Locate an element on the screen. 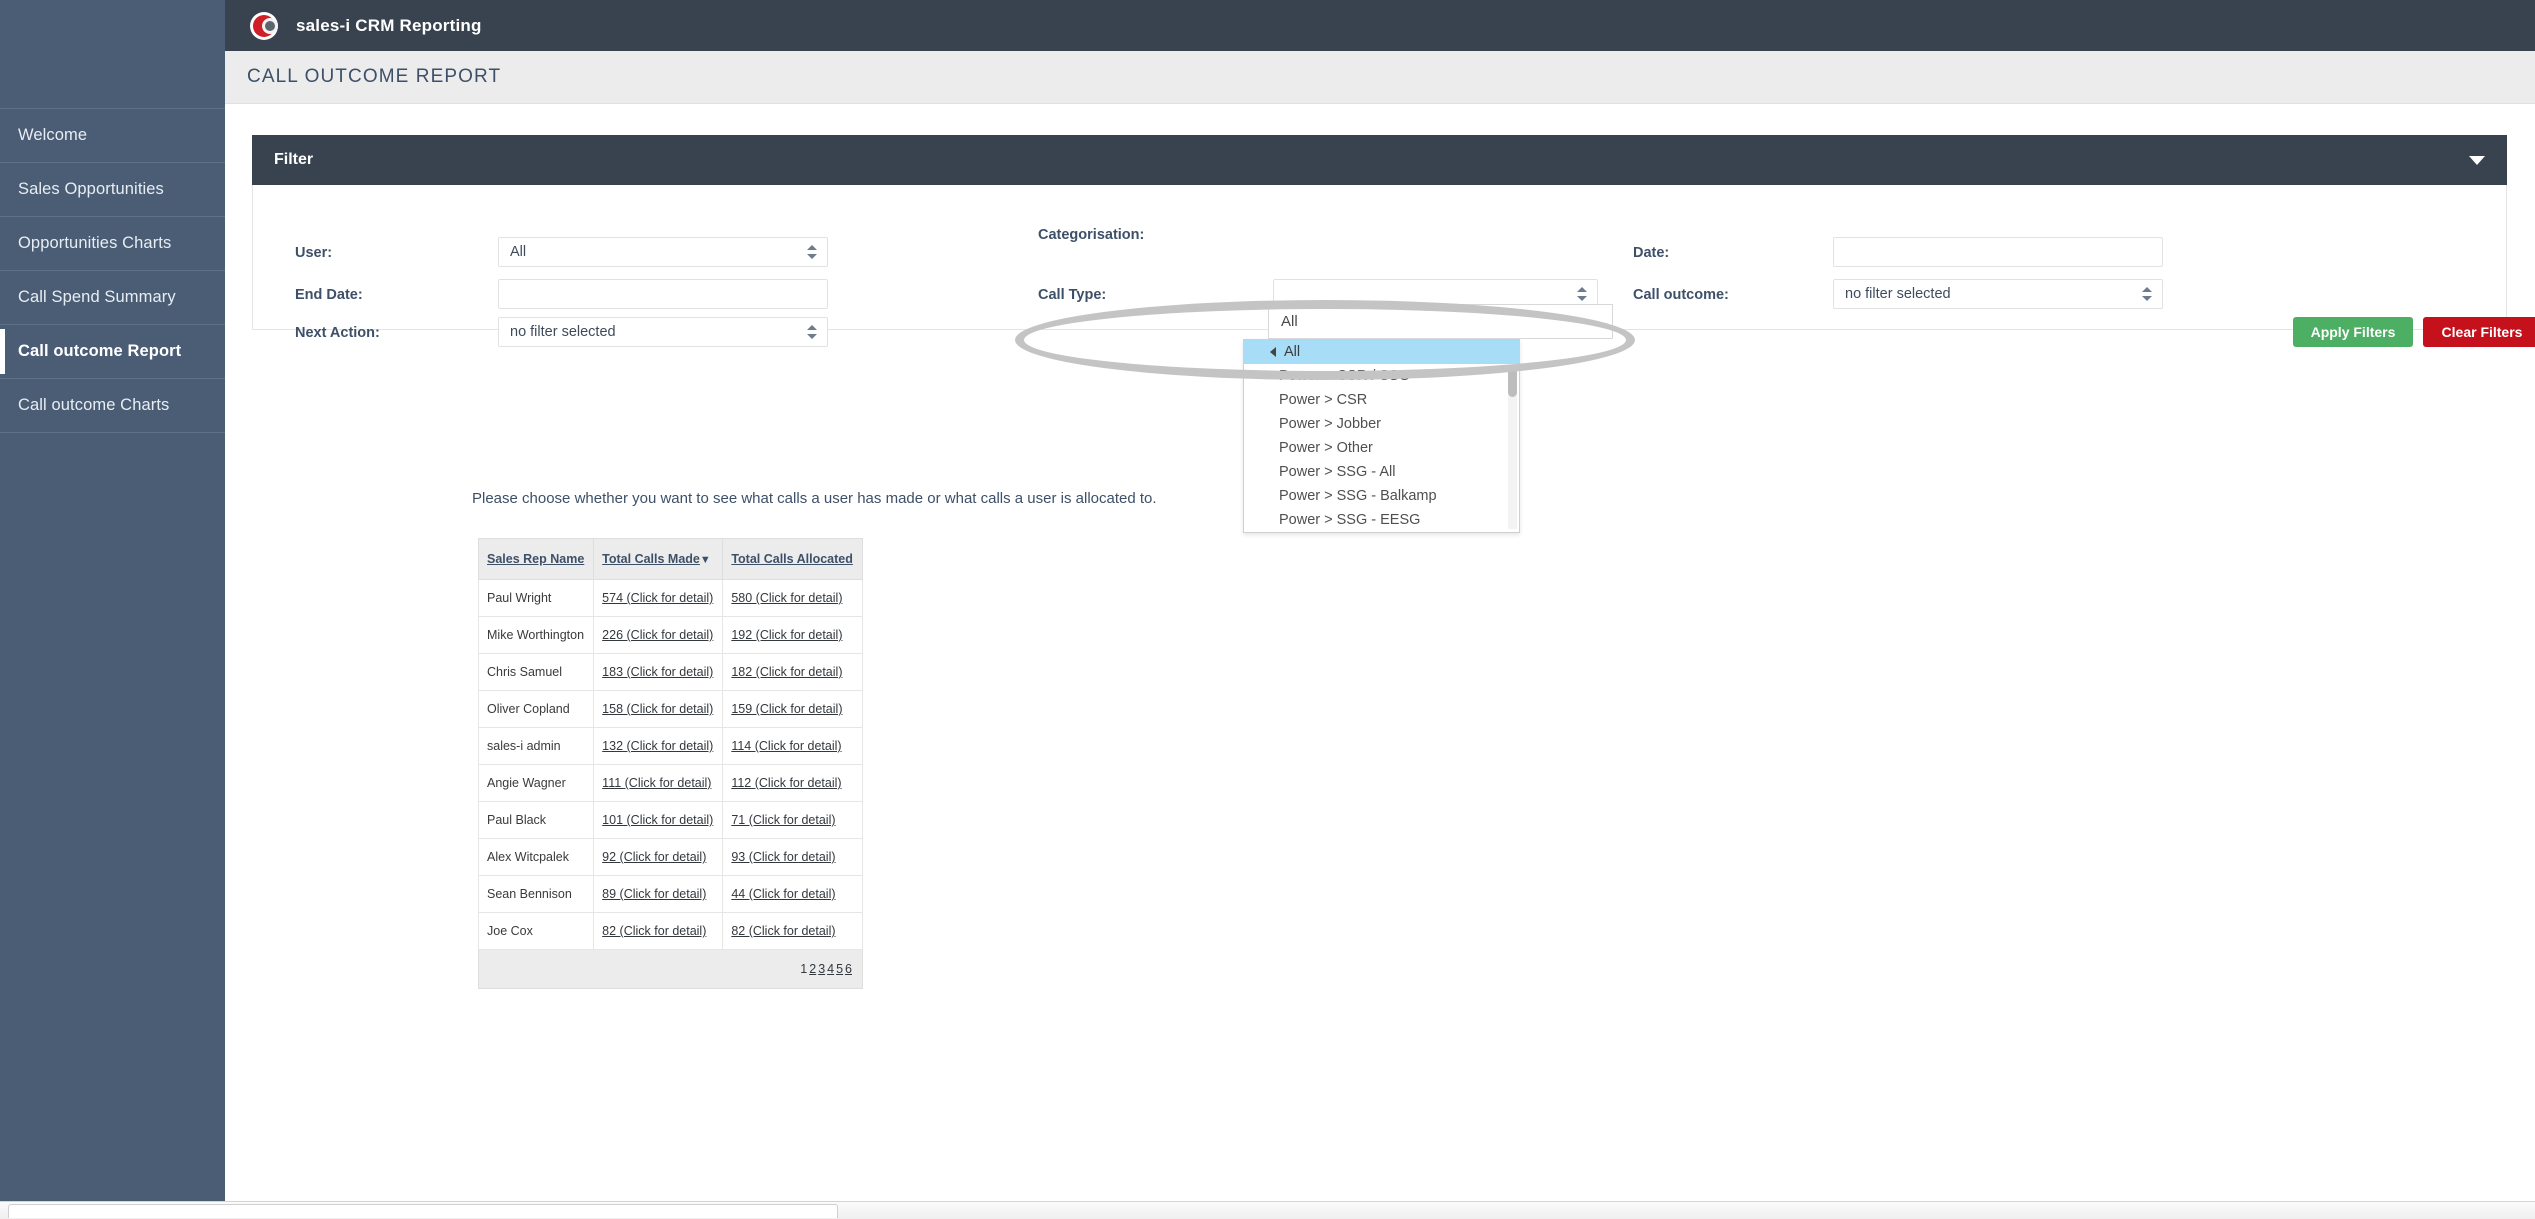 The image size is (2535, 1219). user-label: User: is located at coordinates (314, 253).